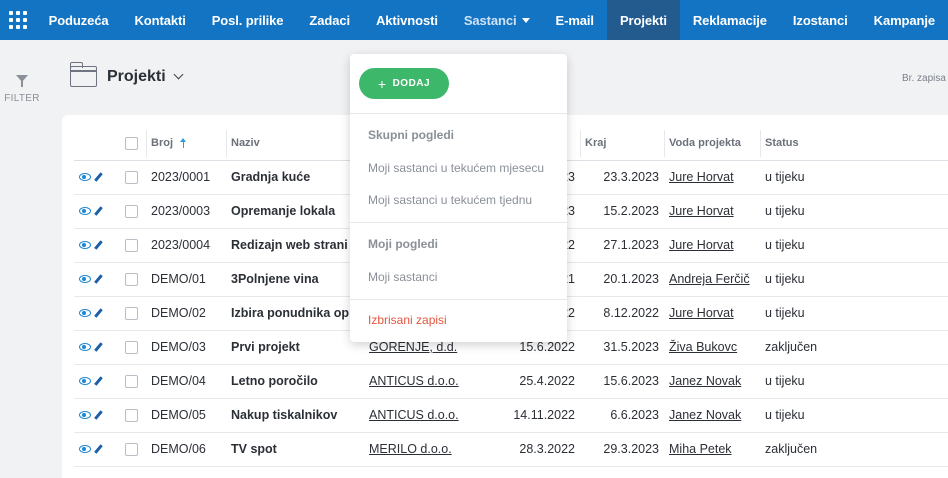 The image size is (948, 478). What do you see at coordinates (295, 211) in the screenshot?
I see `cell-naziv: Opremanje lokala` at bounding box center [295, 211].